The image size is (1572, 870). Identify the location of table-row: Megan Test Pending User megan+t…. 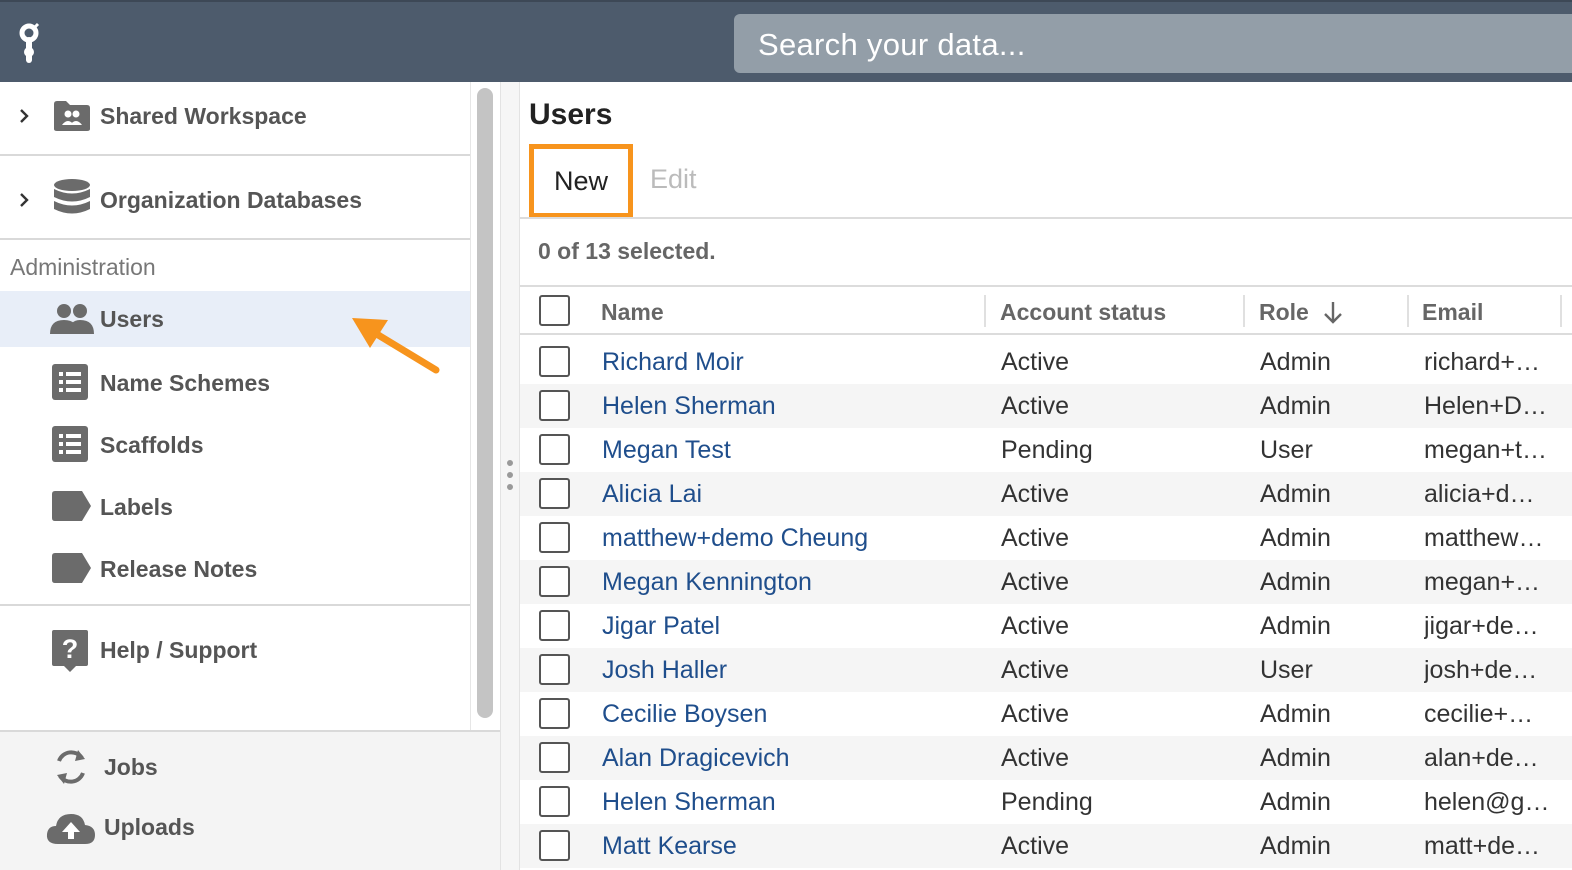
(1046, 450).